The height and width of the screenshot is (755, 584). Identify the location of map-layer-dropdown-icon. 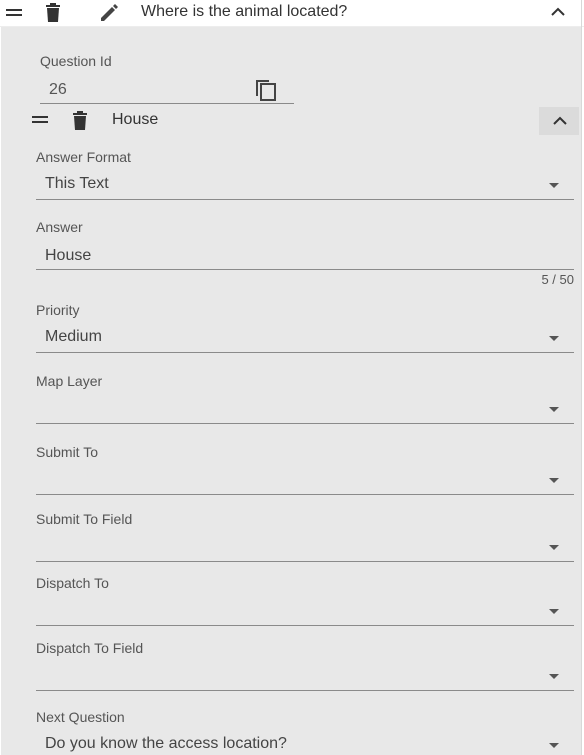
(554, 409).